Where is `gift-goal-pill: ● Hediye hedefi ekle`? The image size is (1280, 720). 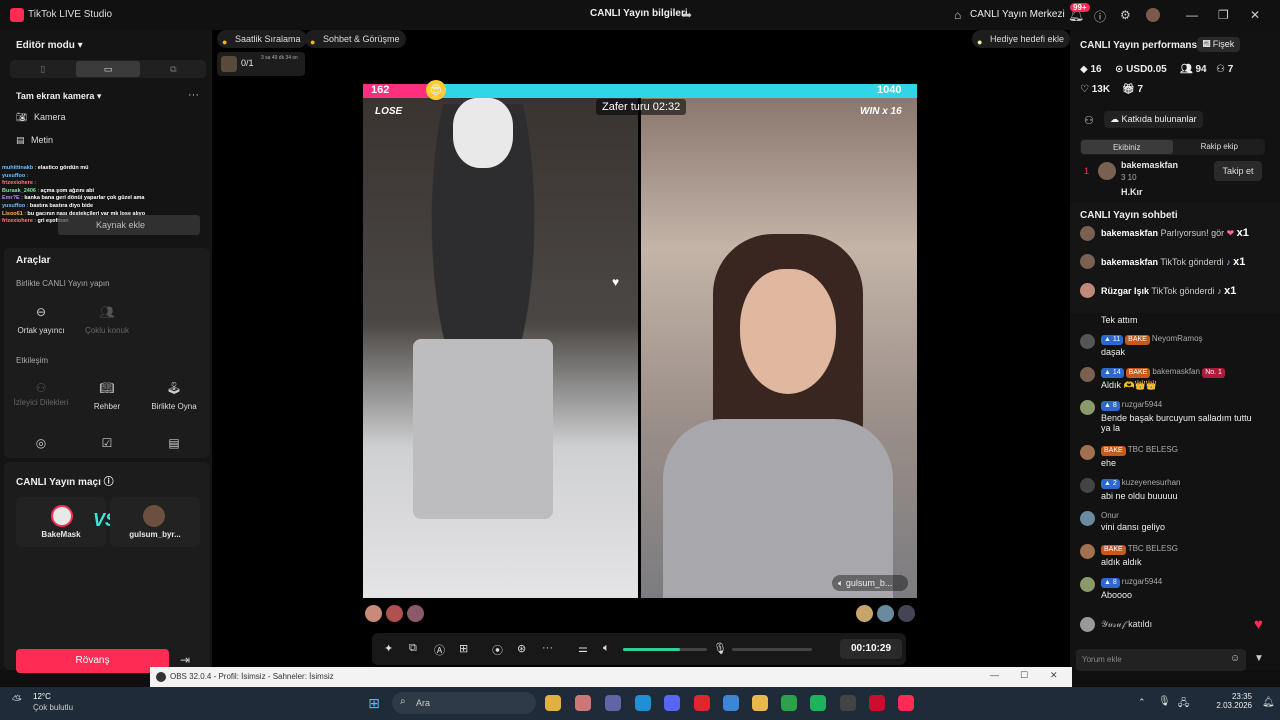
gift-goal-pill: ● Hediye hedefi ekle is located at coordinates (1021, 39).